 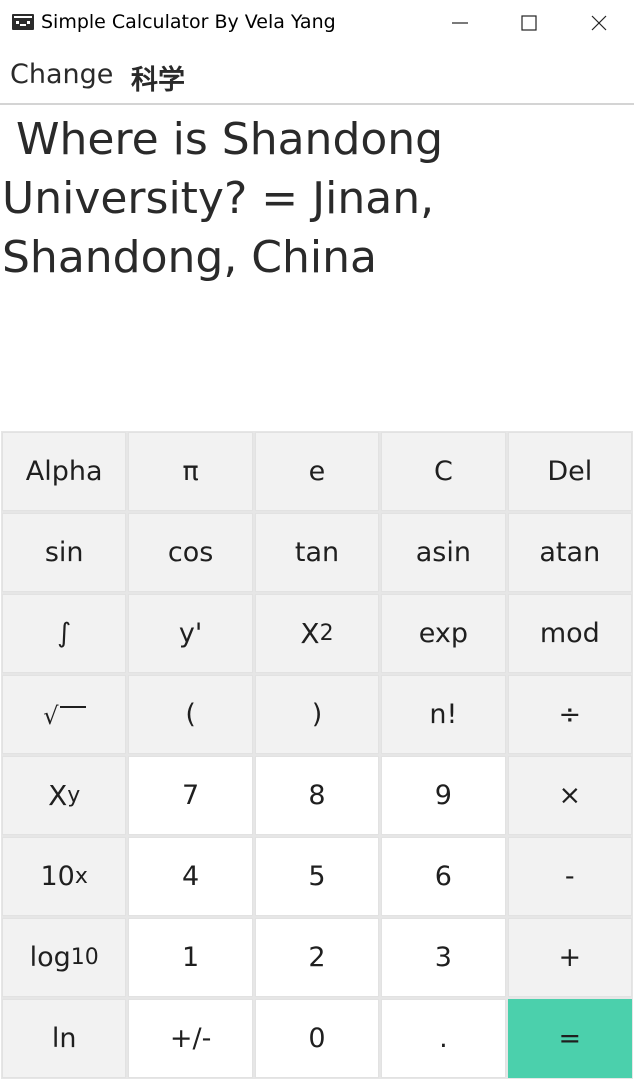 I want to click on toolbar-divider, so click(x=317, y=104).